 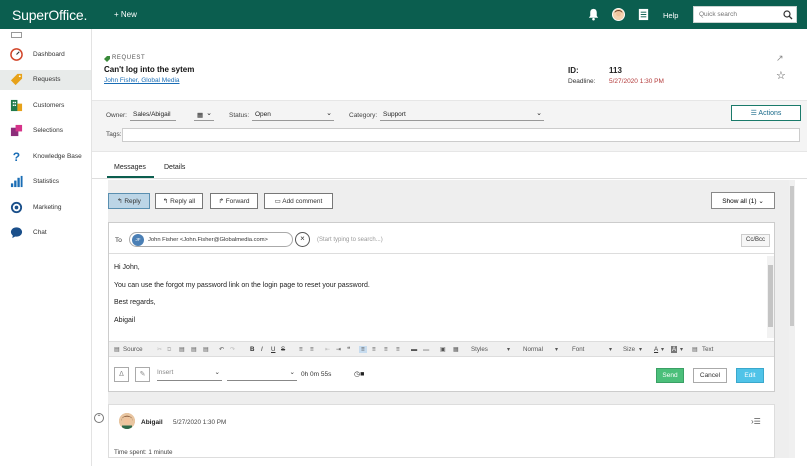 I want to click on undo-icon: ↶, so click(x=221, y=349).